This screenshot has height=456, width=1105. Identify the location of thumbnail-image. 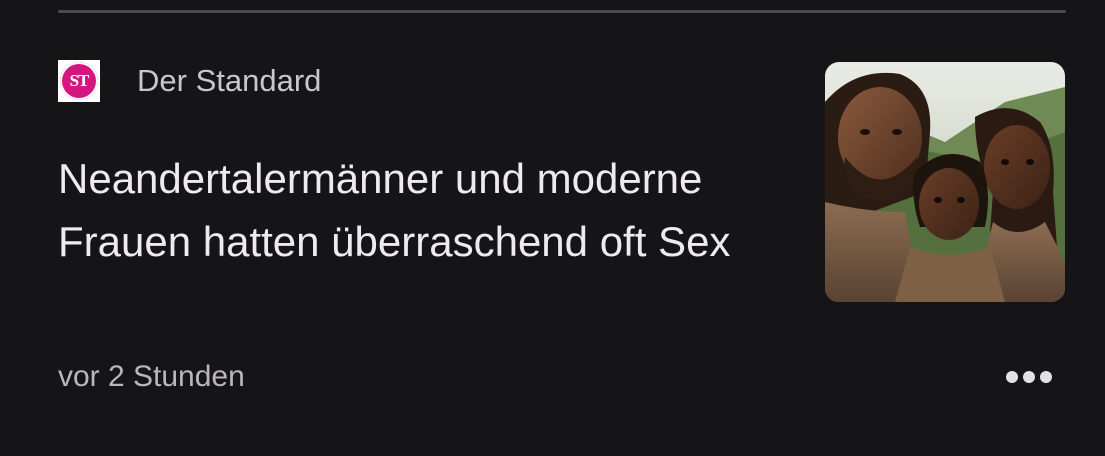
(945, 182).